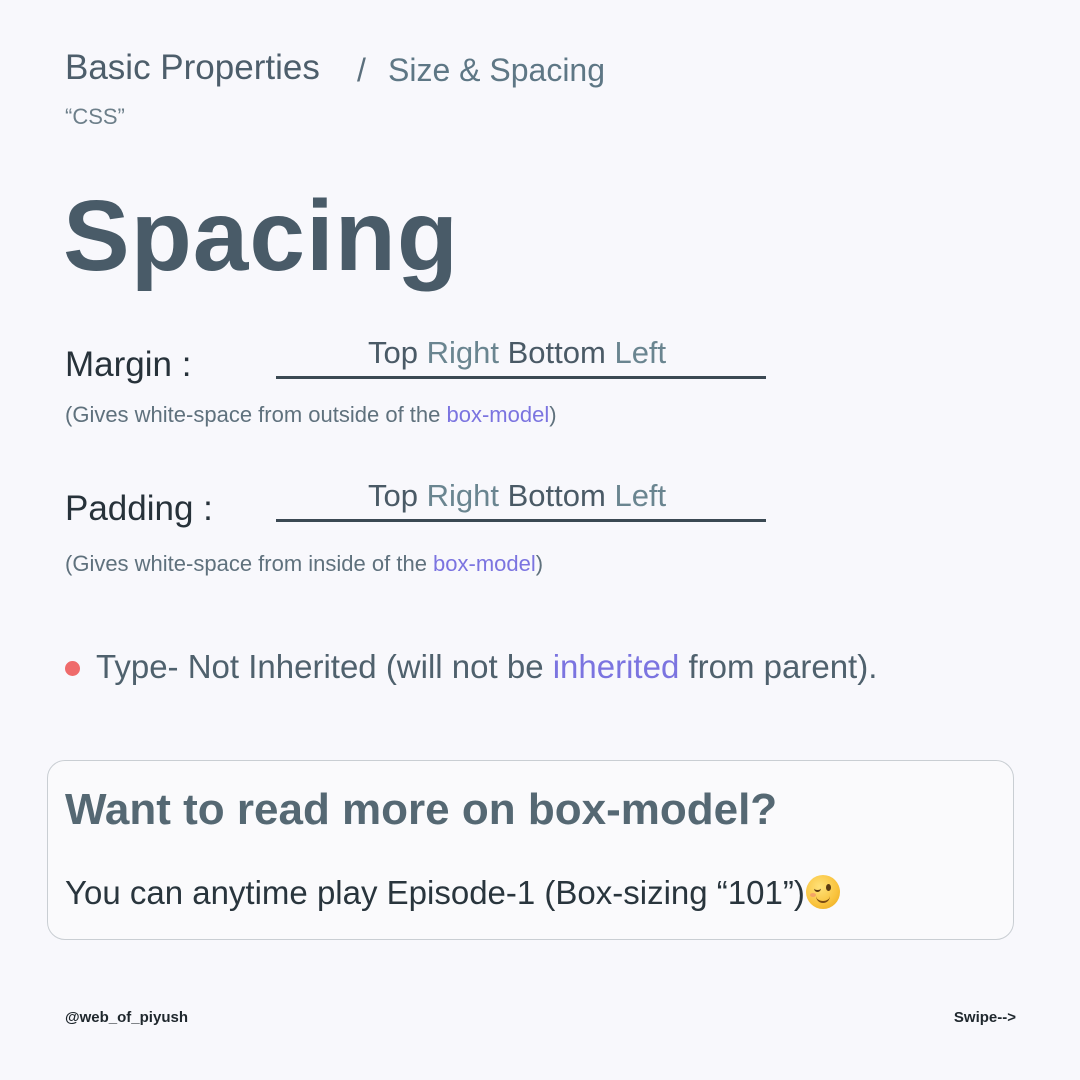 The width and height of the screenshot is (1080, 1080). I want to click on inherited-link: inherited, so click(616, 666).